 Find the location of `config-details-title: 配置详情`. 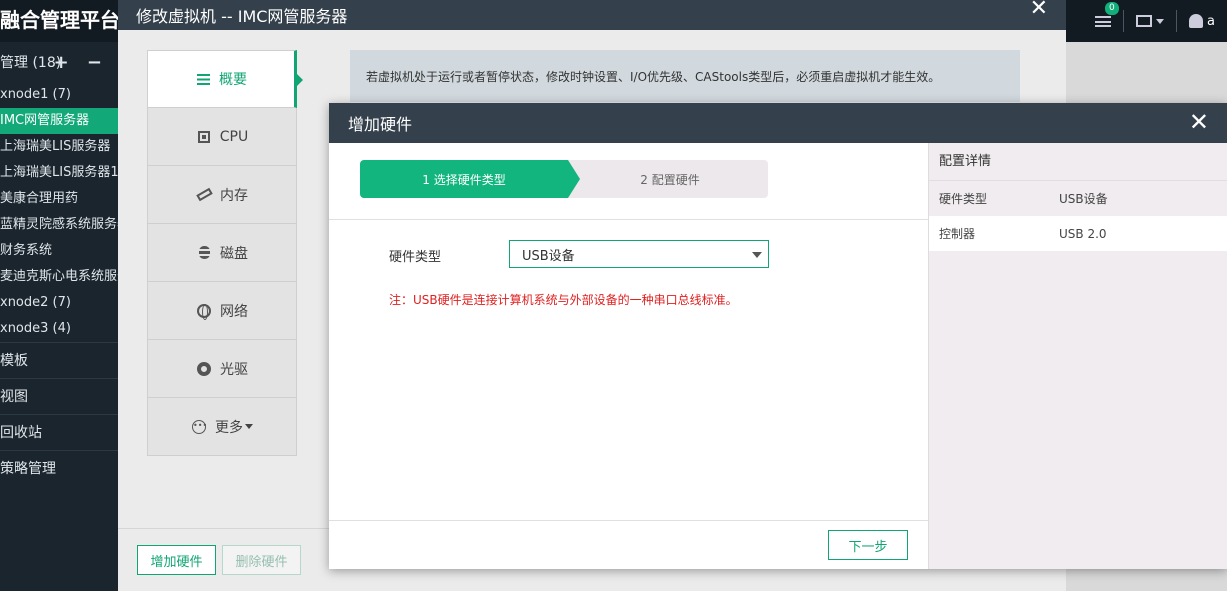

config-details-title: 配置详情 is located at coordinates (1078, 162).